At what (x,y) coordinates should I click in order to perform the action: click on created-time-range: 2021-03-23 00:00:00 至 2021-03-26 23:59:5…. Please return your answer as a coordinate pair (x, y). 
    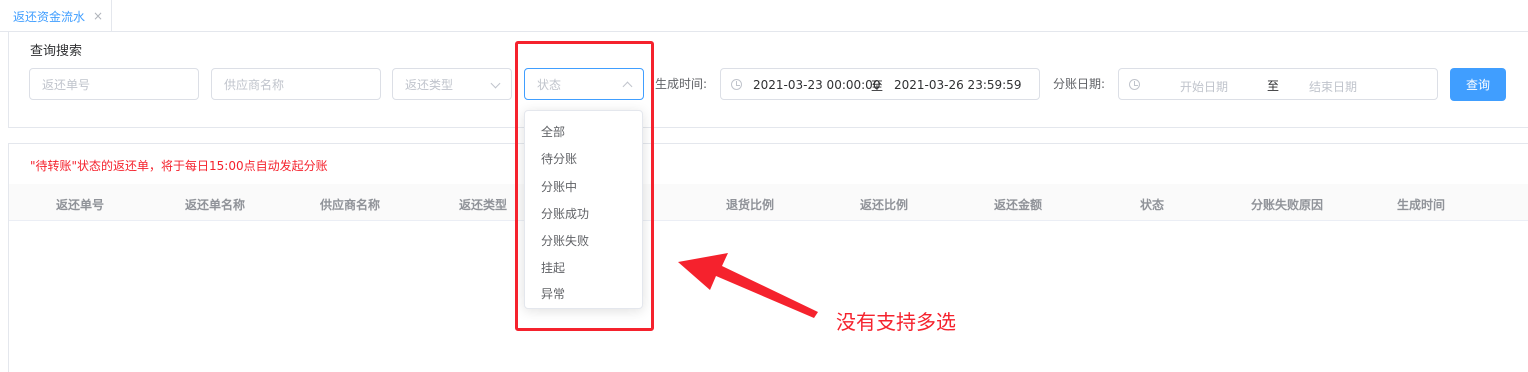
    Looking at the image, I should click on (880, 84).